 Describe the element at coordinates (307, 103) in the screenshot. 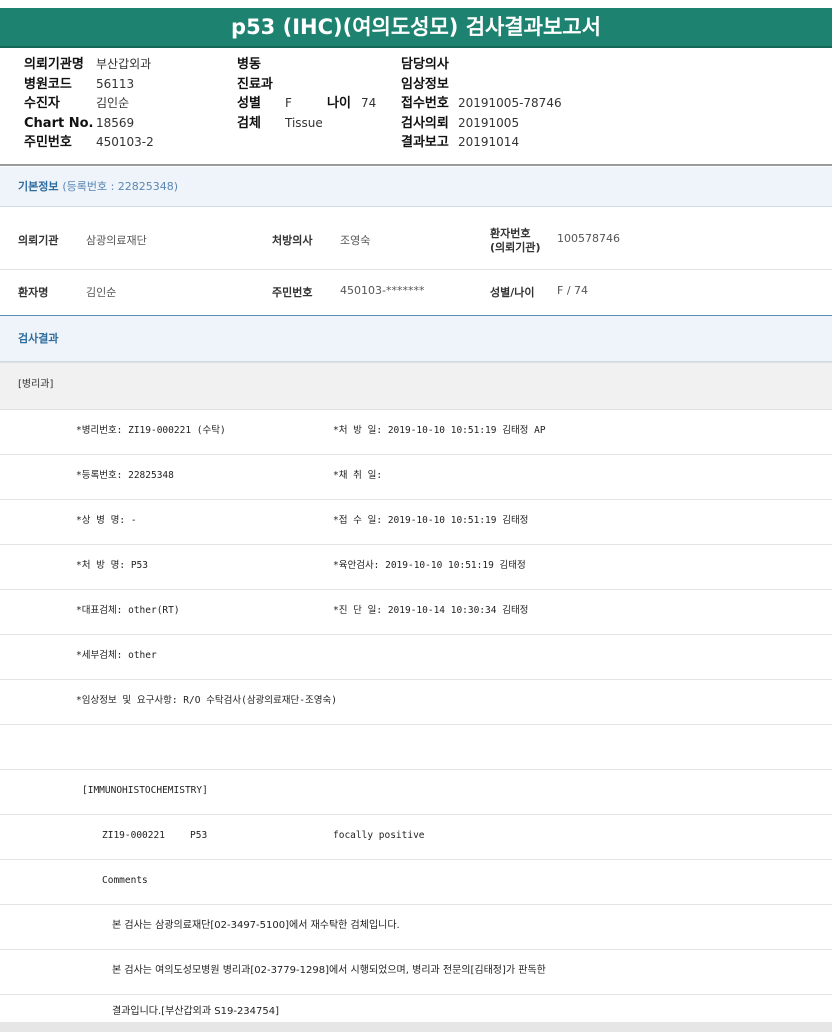

I see `header-field: 성별 F 나이 74` at that location.